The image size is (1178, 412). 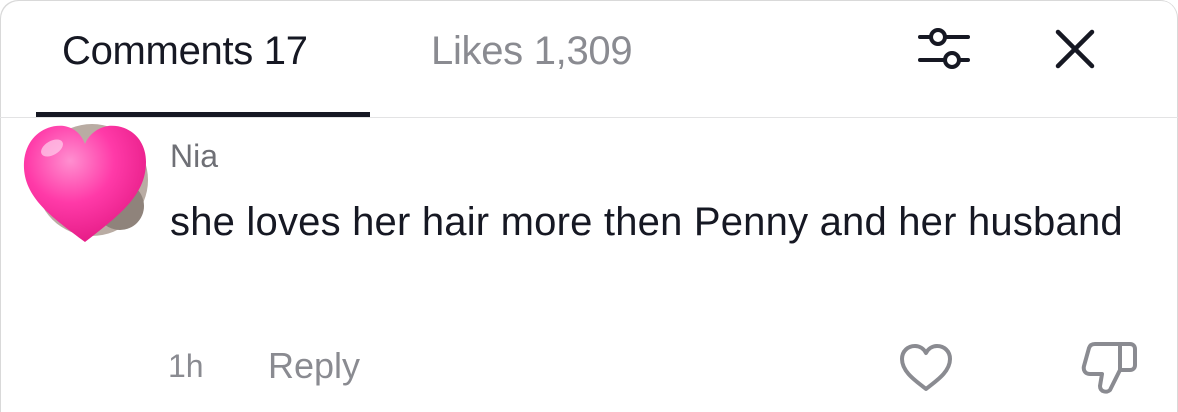 What do you see at coordinates (1075, 49) in the screenshot?
I see `close-icon` at bounding box center [1075, 49].